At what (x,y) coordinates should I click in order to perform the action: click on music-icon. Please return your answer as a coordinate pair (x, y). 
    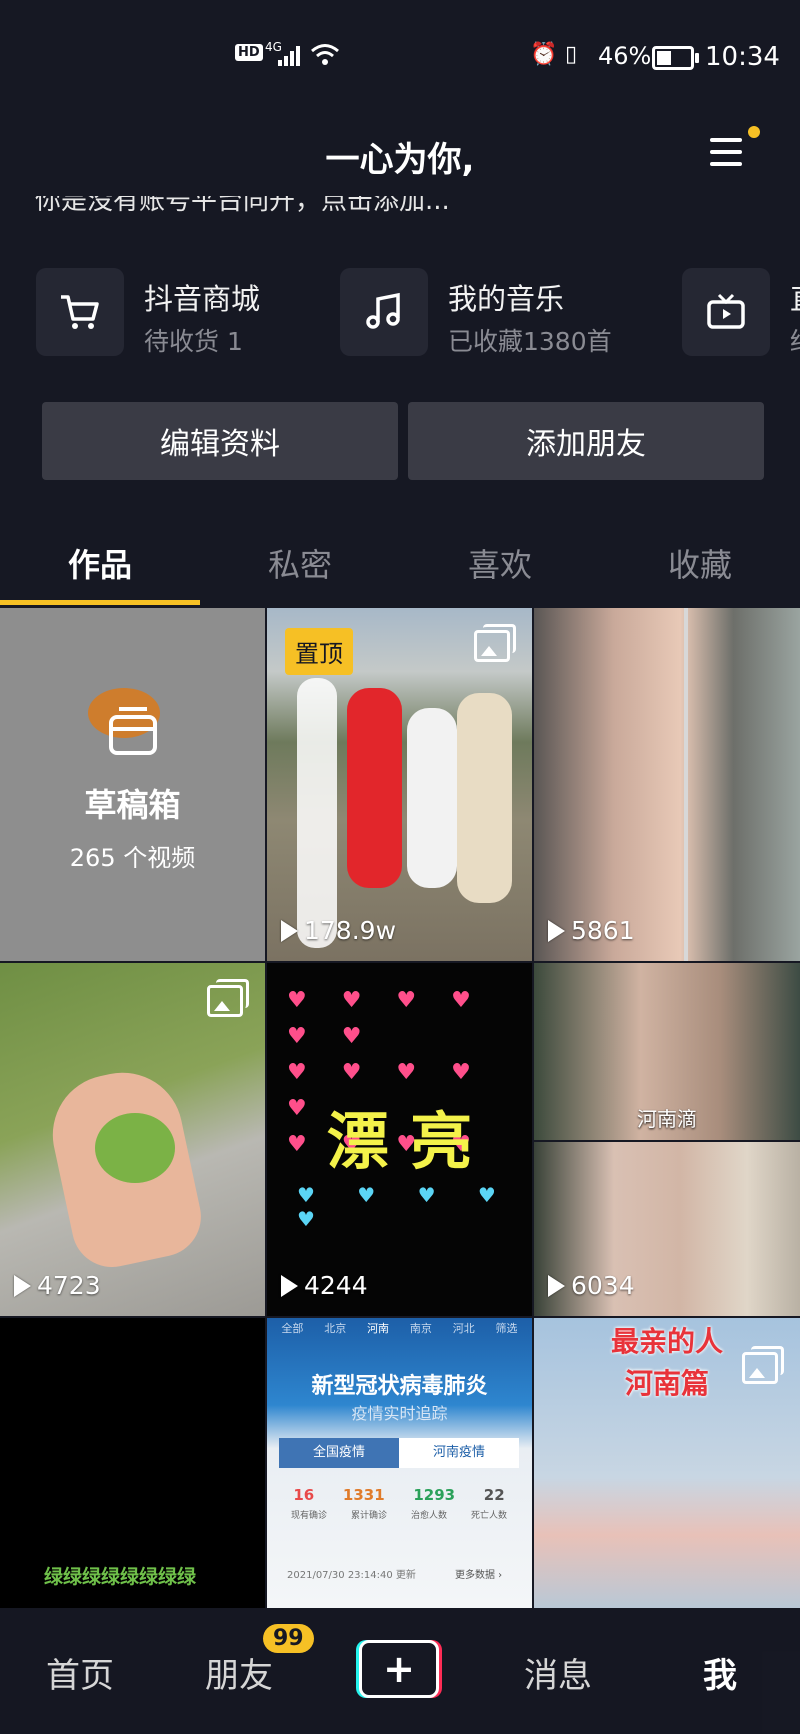
    Looking at the image, I should click on (384, 312).